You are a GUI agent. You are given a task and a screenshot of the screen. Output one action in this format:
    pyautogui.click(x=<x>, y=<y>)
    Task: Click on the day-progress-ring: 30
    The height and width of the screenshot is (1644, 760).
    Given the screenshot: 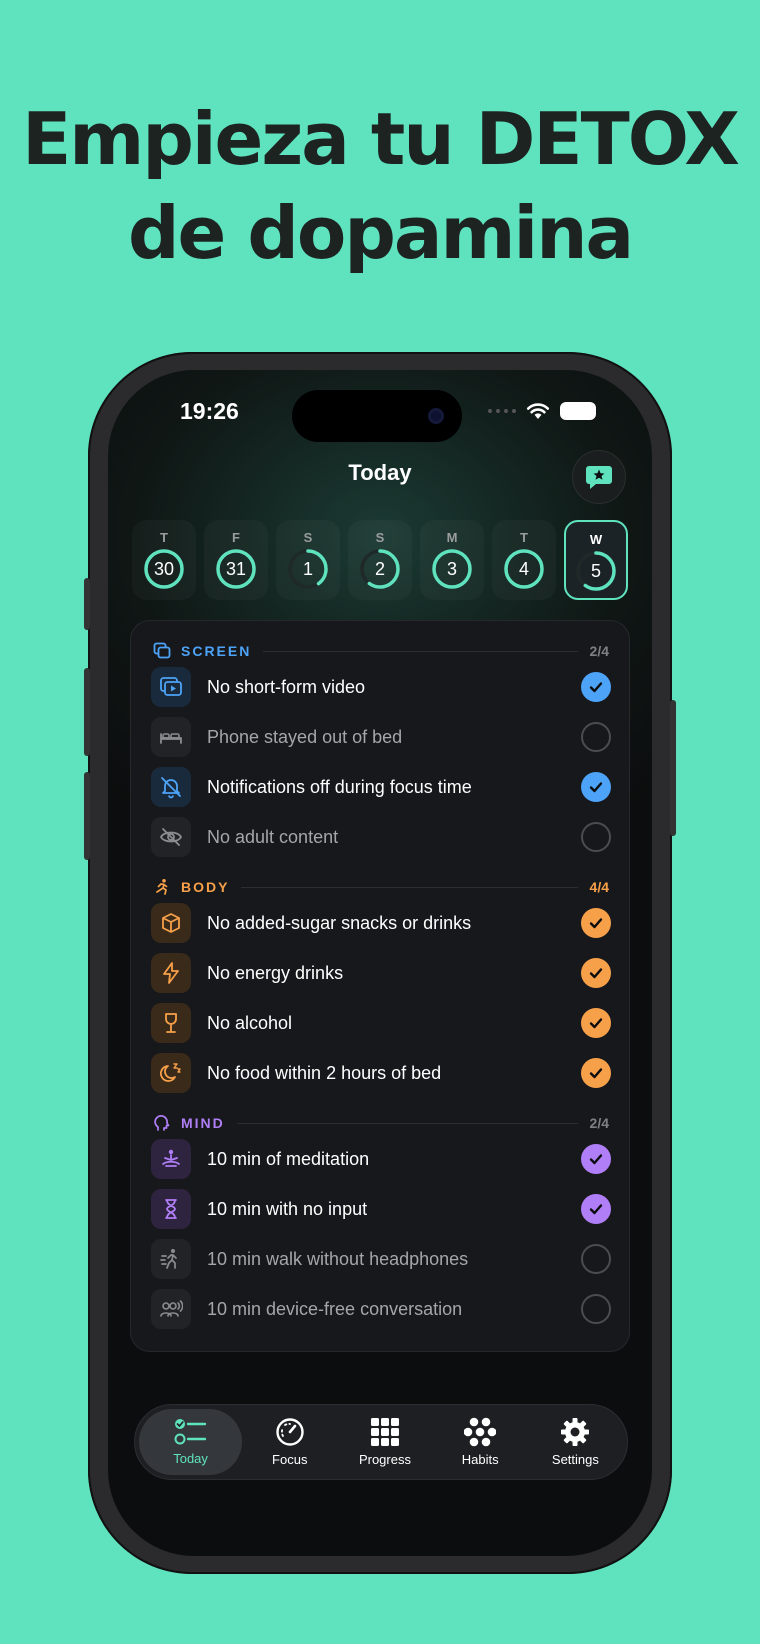 What is the action you would take?
    pyautogui.click(x=164, y=569)
    